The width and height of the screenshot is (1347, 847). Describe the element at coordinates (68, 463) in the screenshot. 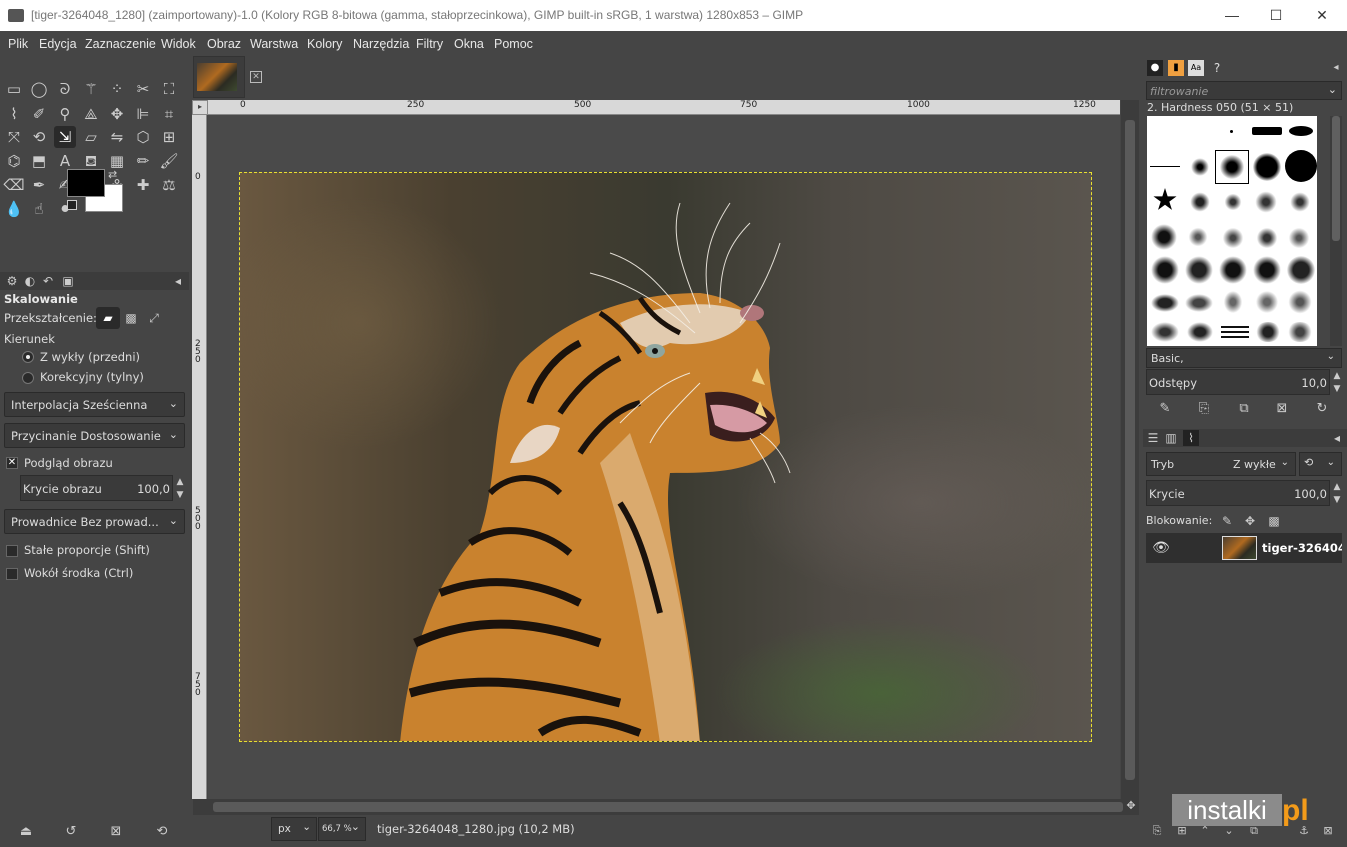

I see `preview-label: Podgląd obrazu` at that location.